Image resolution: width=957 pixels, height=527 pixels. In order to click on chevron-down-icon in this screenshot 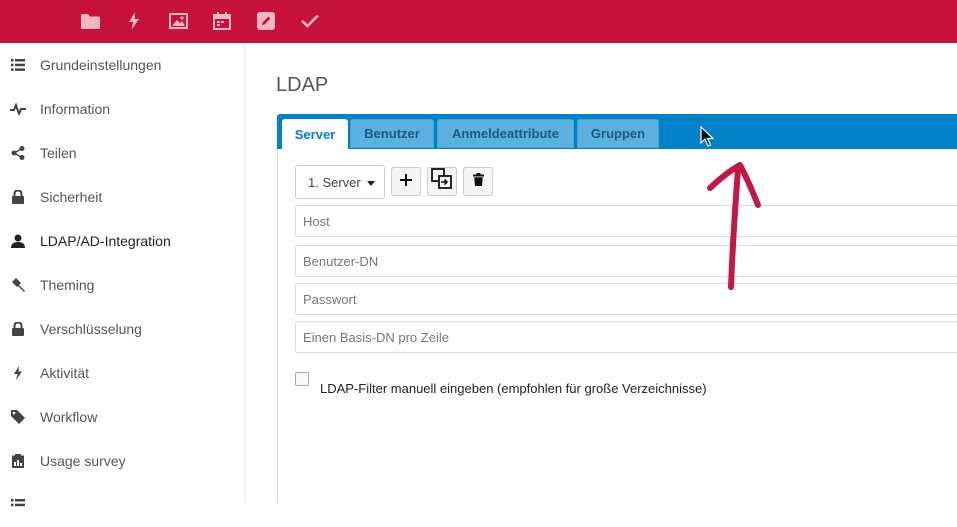, I will do `click(371, 183)`.